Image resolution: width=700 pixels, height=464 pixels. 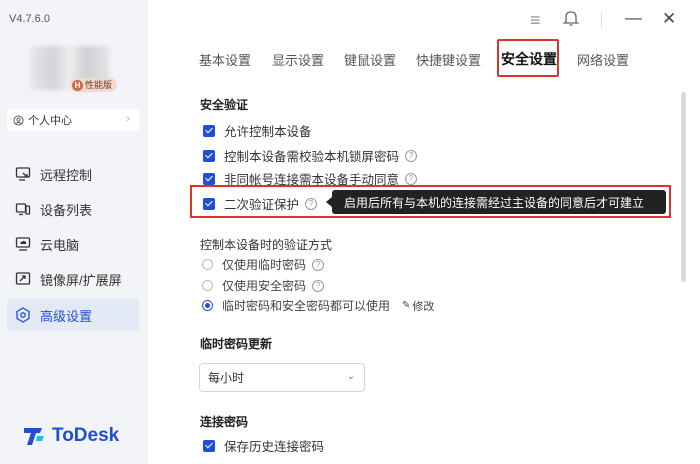 What do you see at coordinates (50, 121) in the screenshot?
I see `profile-label: 个人中心` at bounding box center [50, 121].